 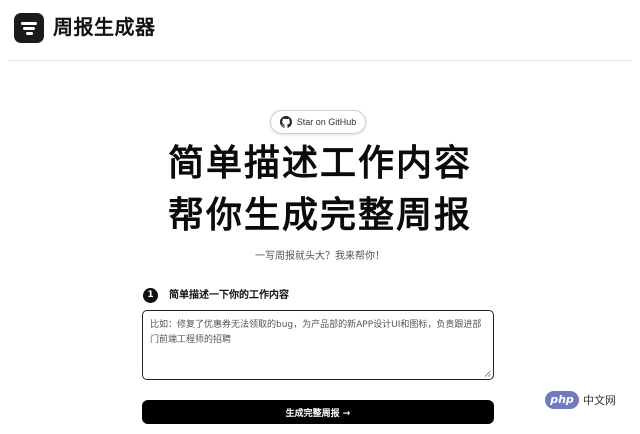 What do you see at coordinates (229, 295) in the screenshot?
I see `step-label: 简单描述一下你的工作内容` at bounding box center [229, 295].